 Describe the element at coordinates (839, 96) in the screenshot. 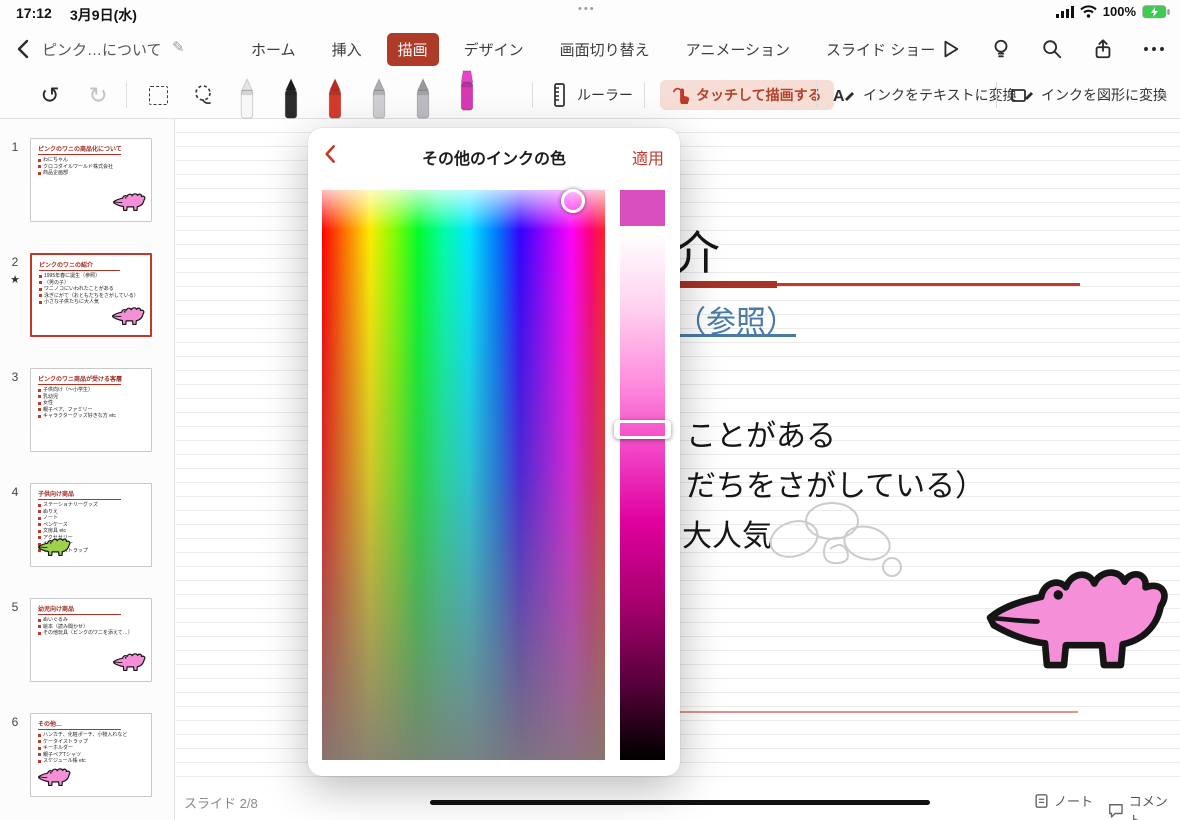

I see `svg-text: A` at that location.